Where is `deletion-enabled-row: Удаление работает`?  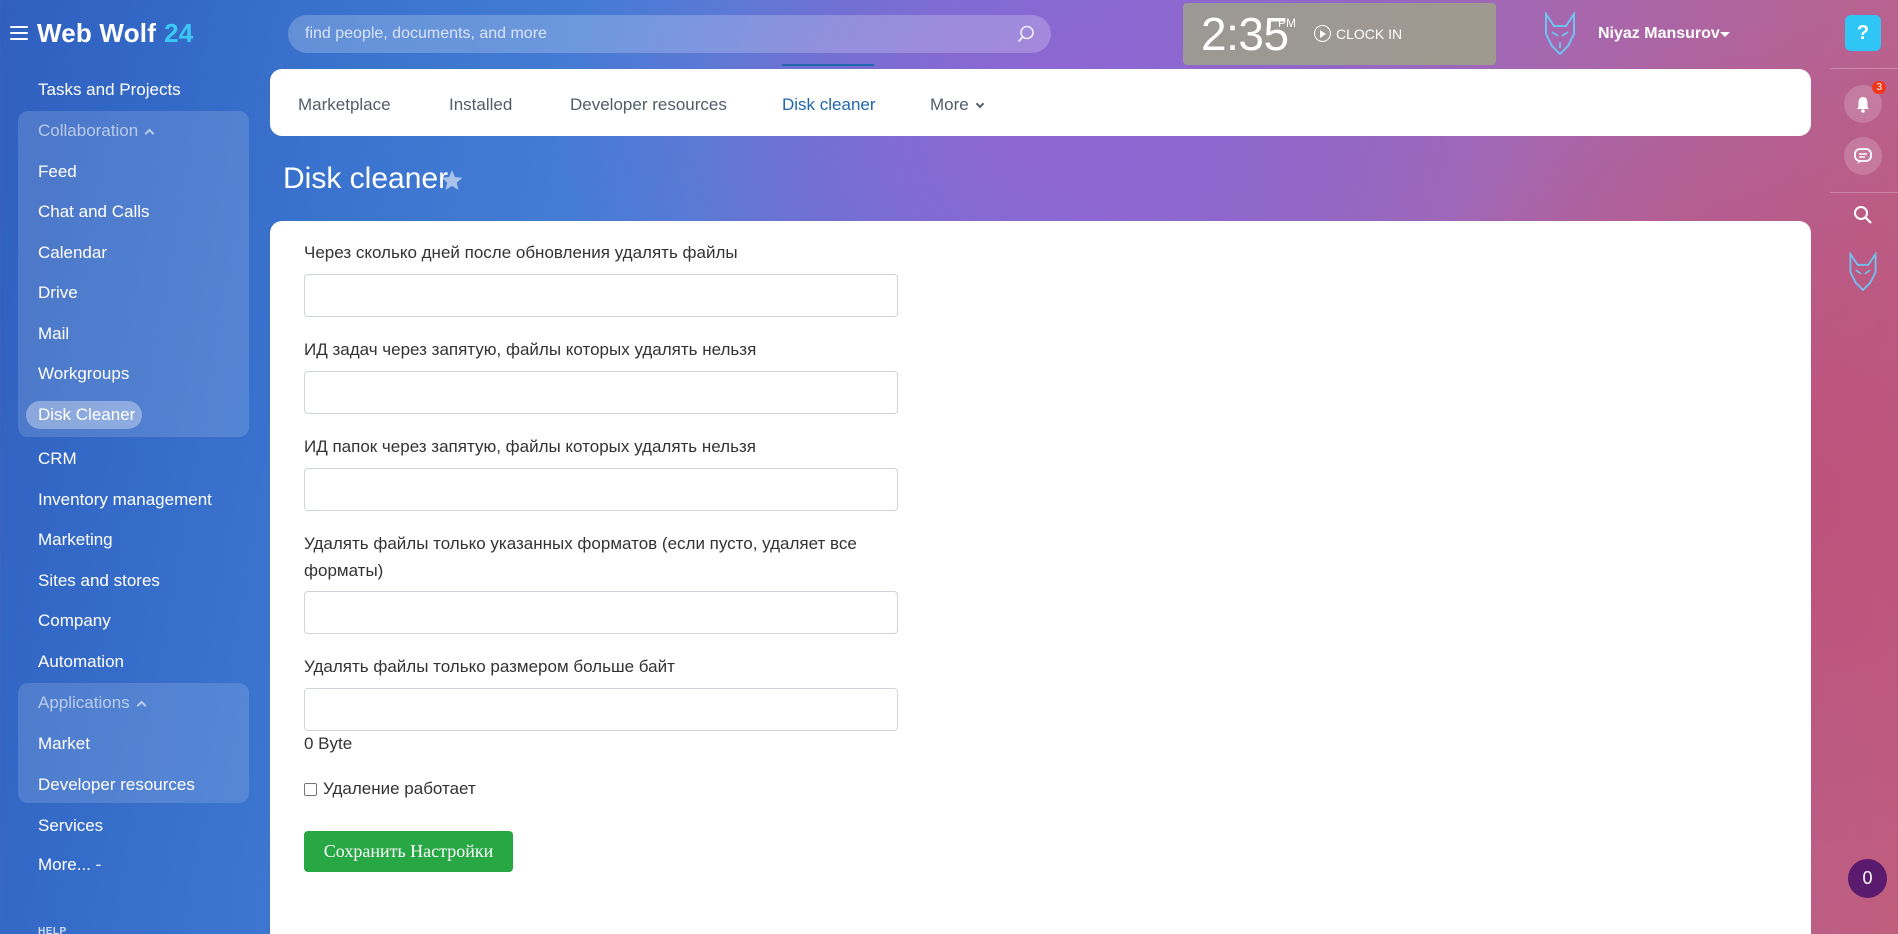
deletion-enabled-row: Удаление работает is located at coordinates (390, 789).